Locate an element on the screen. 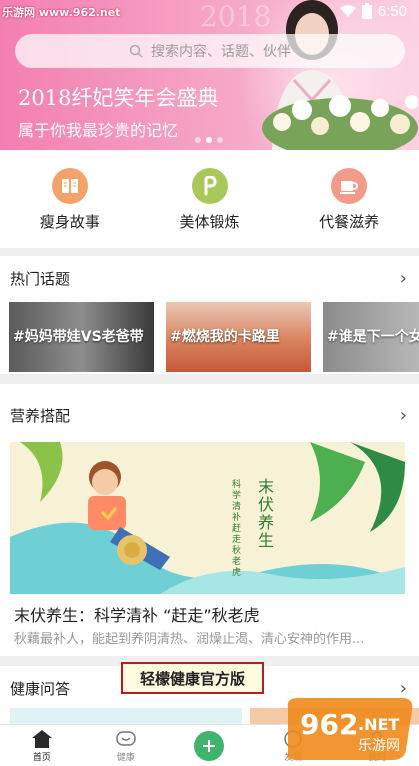  category-body-exercise: 美体锻炼 is located at coordinates (210, 199).